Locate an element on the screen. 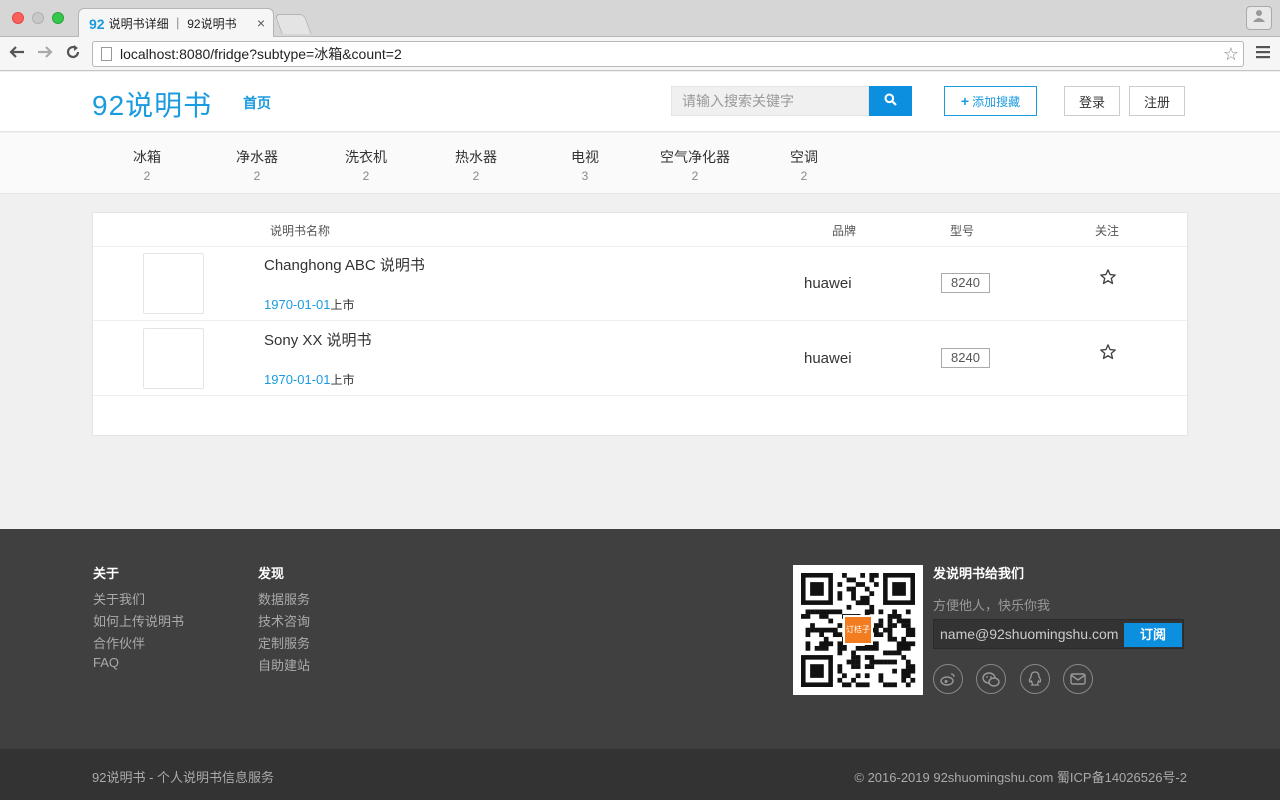 Image resolution: width=1280 pixels, height=800 pixels. header-follow: 关注 is located at coordinates (1107, 231).